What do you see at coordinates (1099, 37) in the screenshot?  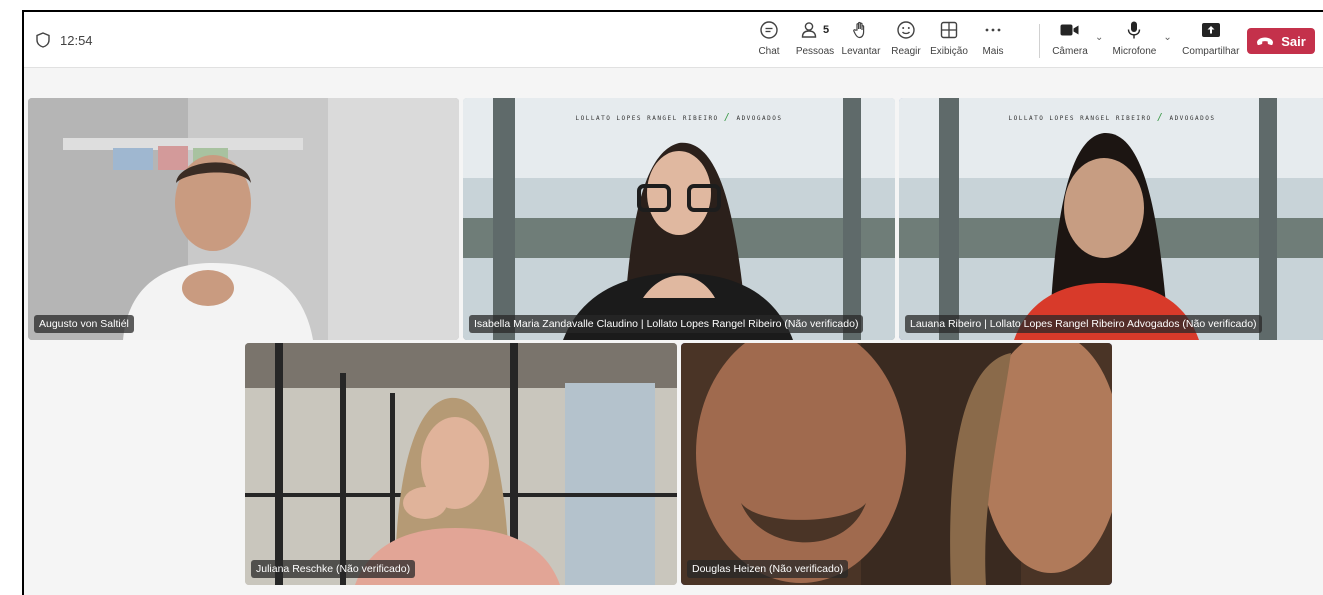 I see `camera-options-chevron-down-icon: ⌄` at bounding box center [1099, 37].